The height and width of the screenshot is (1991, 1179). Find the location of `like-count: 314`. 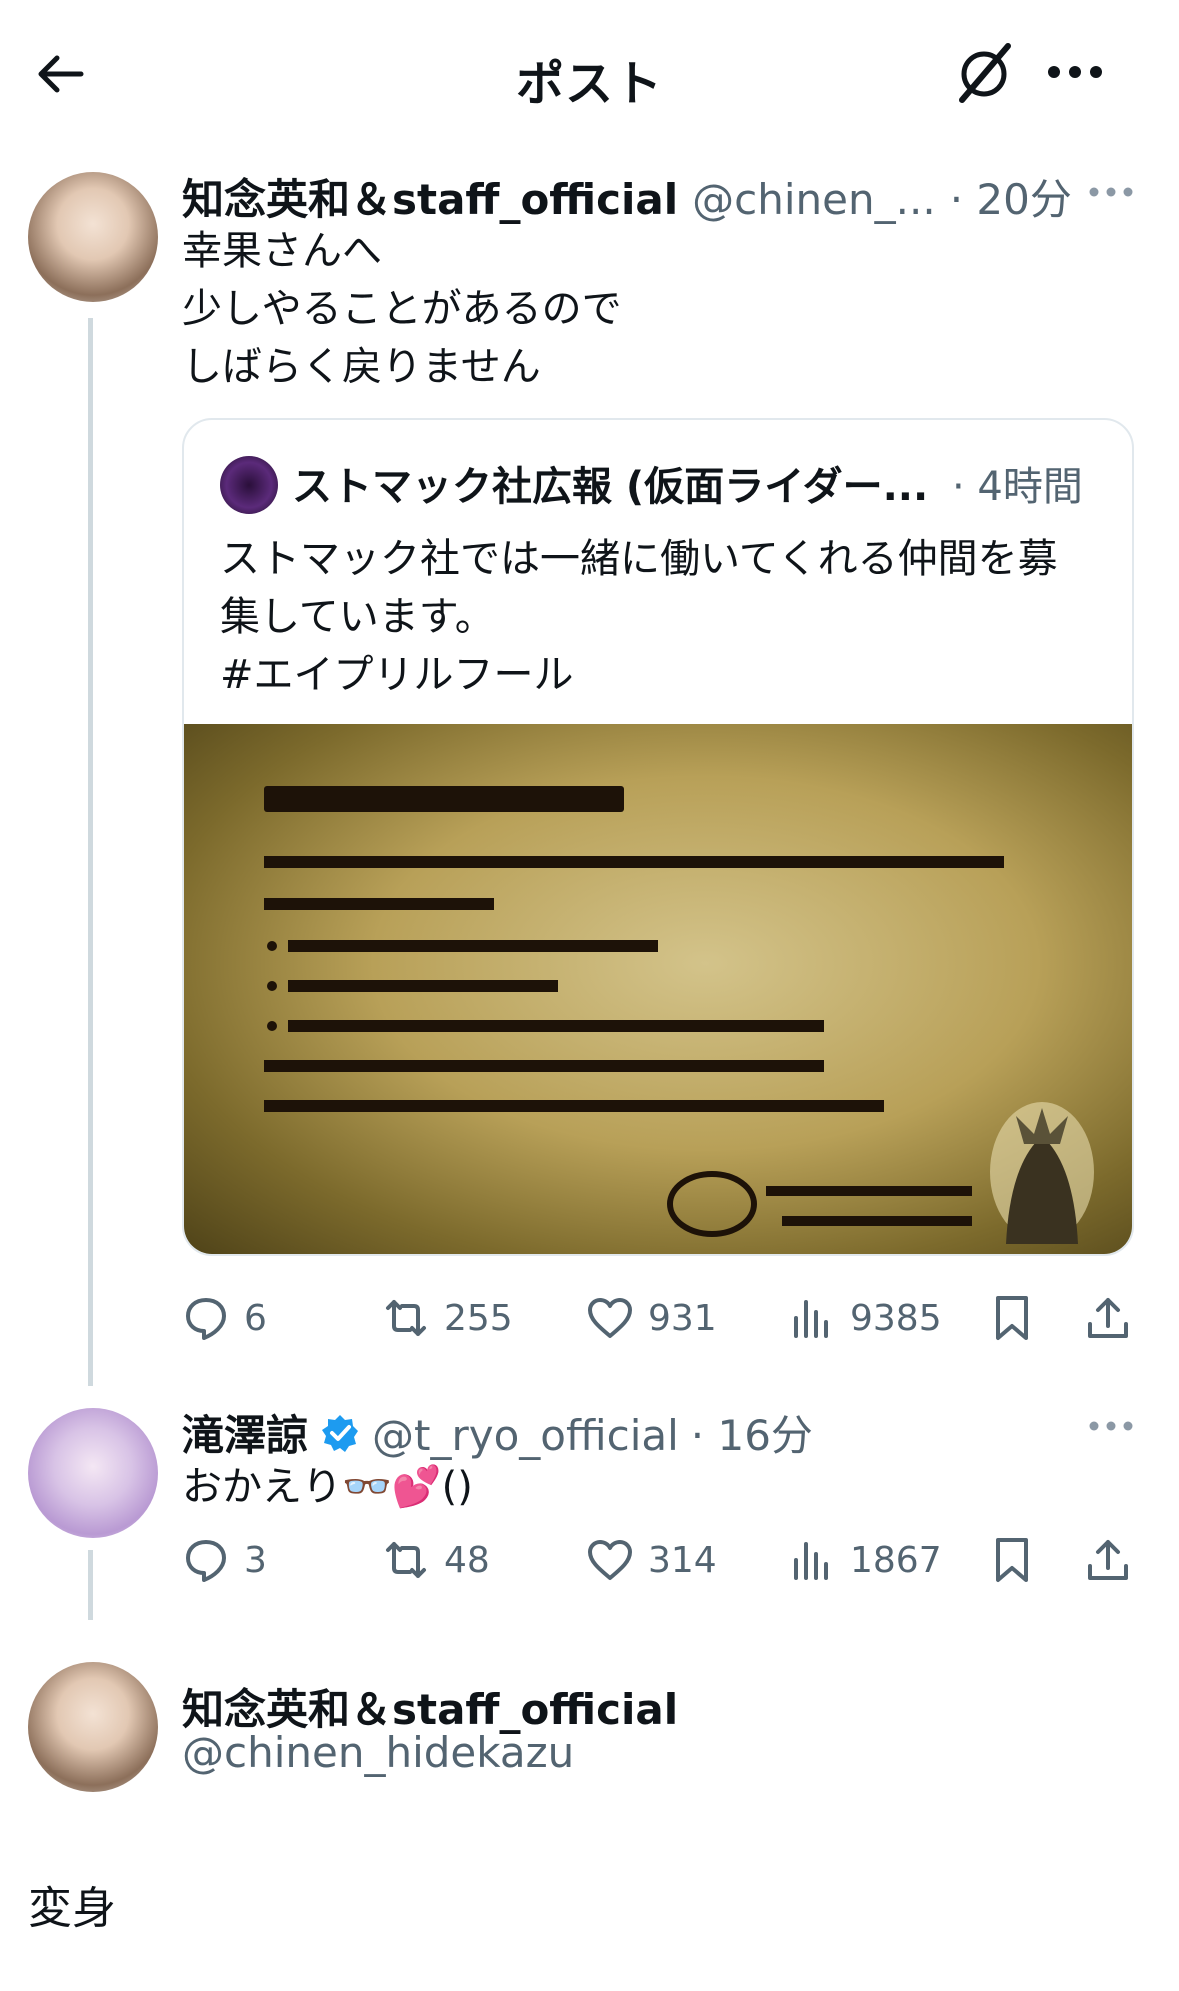

like-count: 314 is located at coordinates (682, 1560).